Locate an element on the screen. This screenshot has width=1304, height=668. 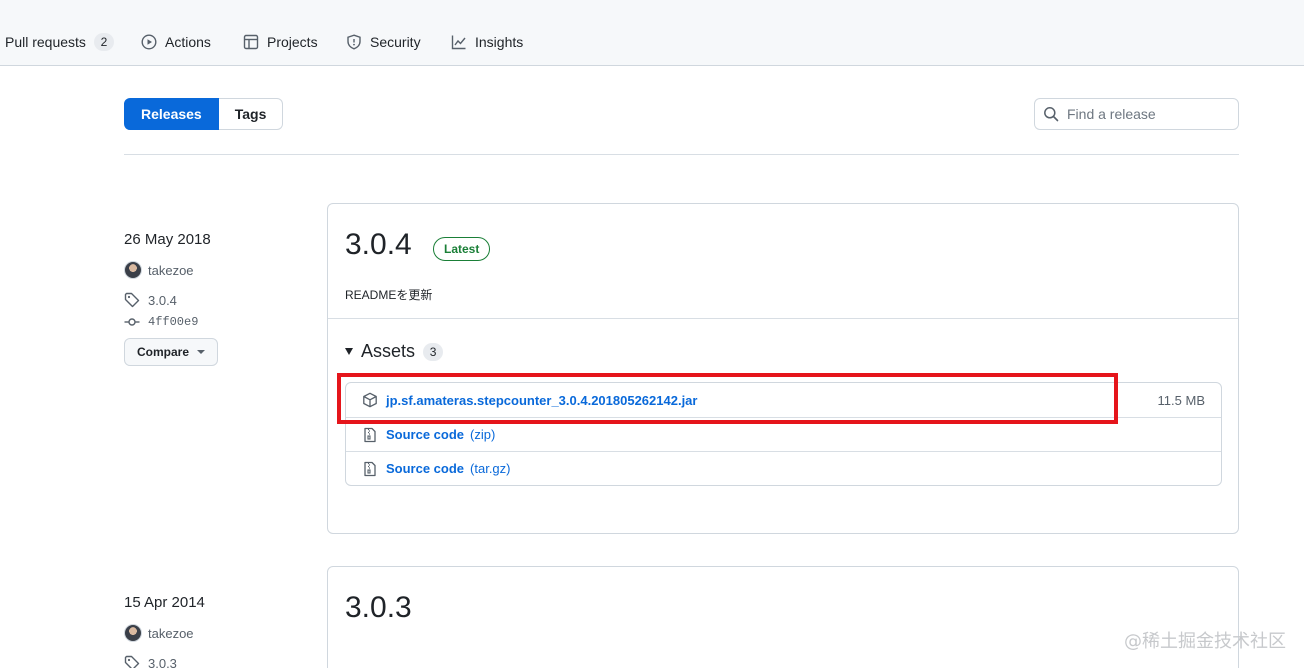
release-meta: 15 Apr 2014 takezoe 3.0.3 is located at coordinates (214, 630).